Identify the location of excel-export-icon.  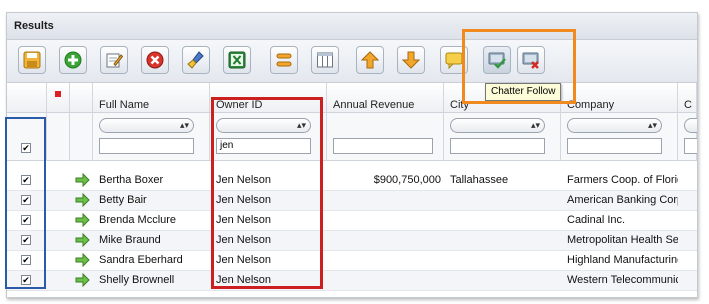
(237, 60).